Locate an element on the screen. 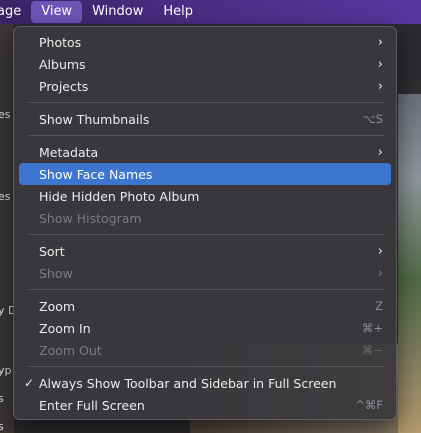  menu-item-show-thumbnails: Show Thumbnails ⌥S is located at coordinates (205, 119).